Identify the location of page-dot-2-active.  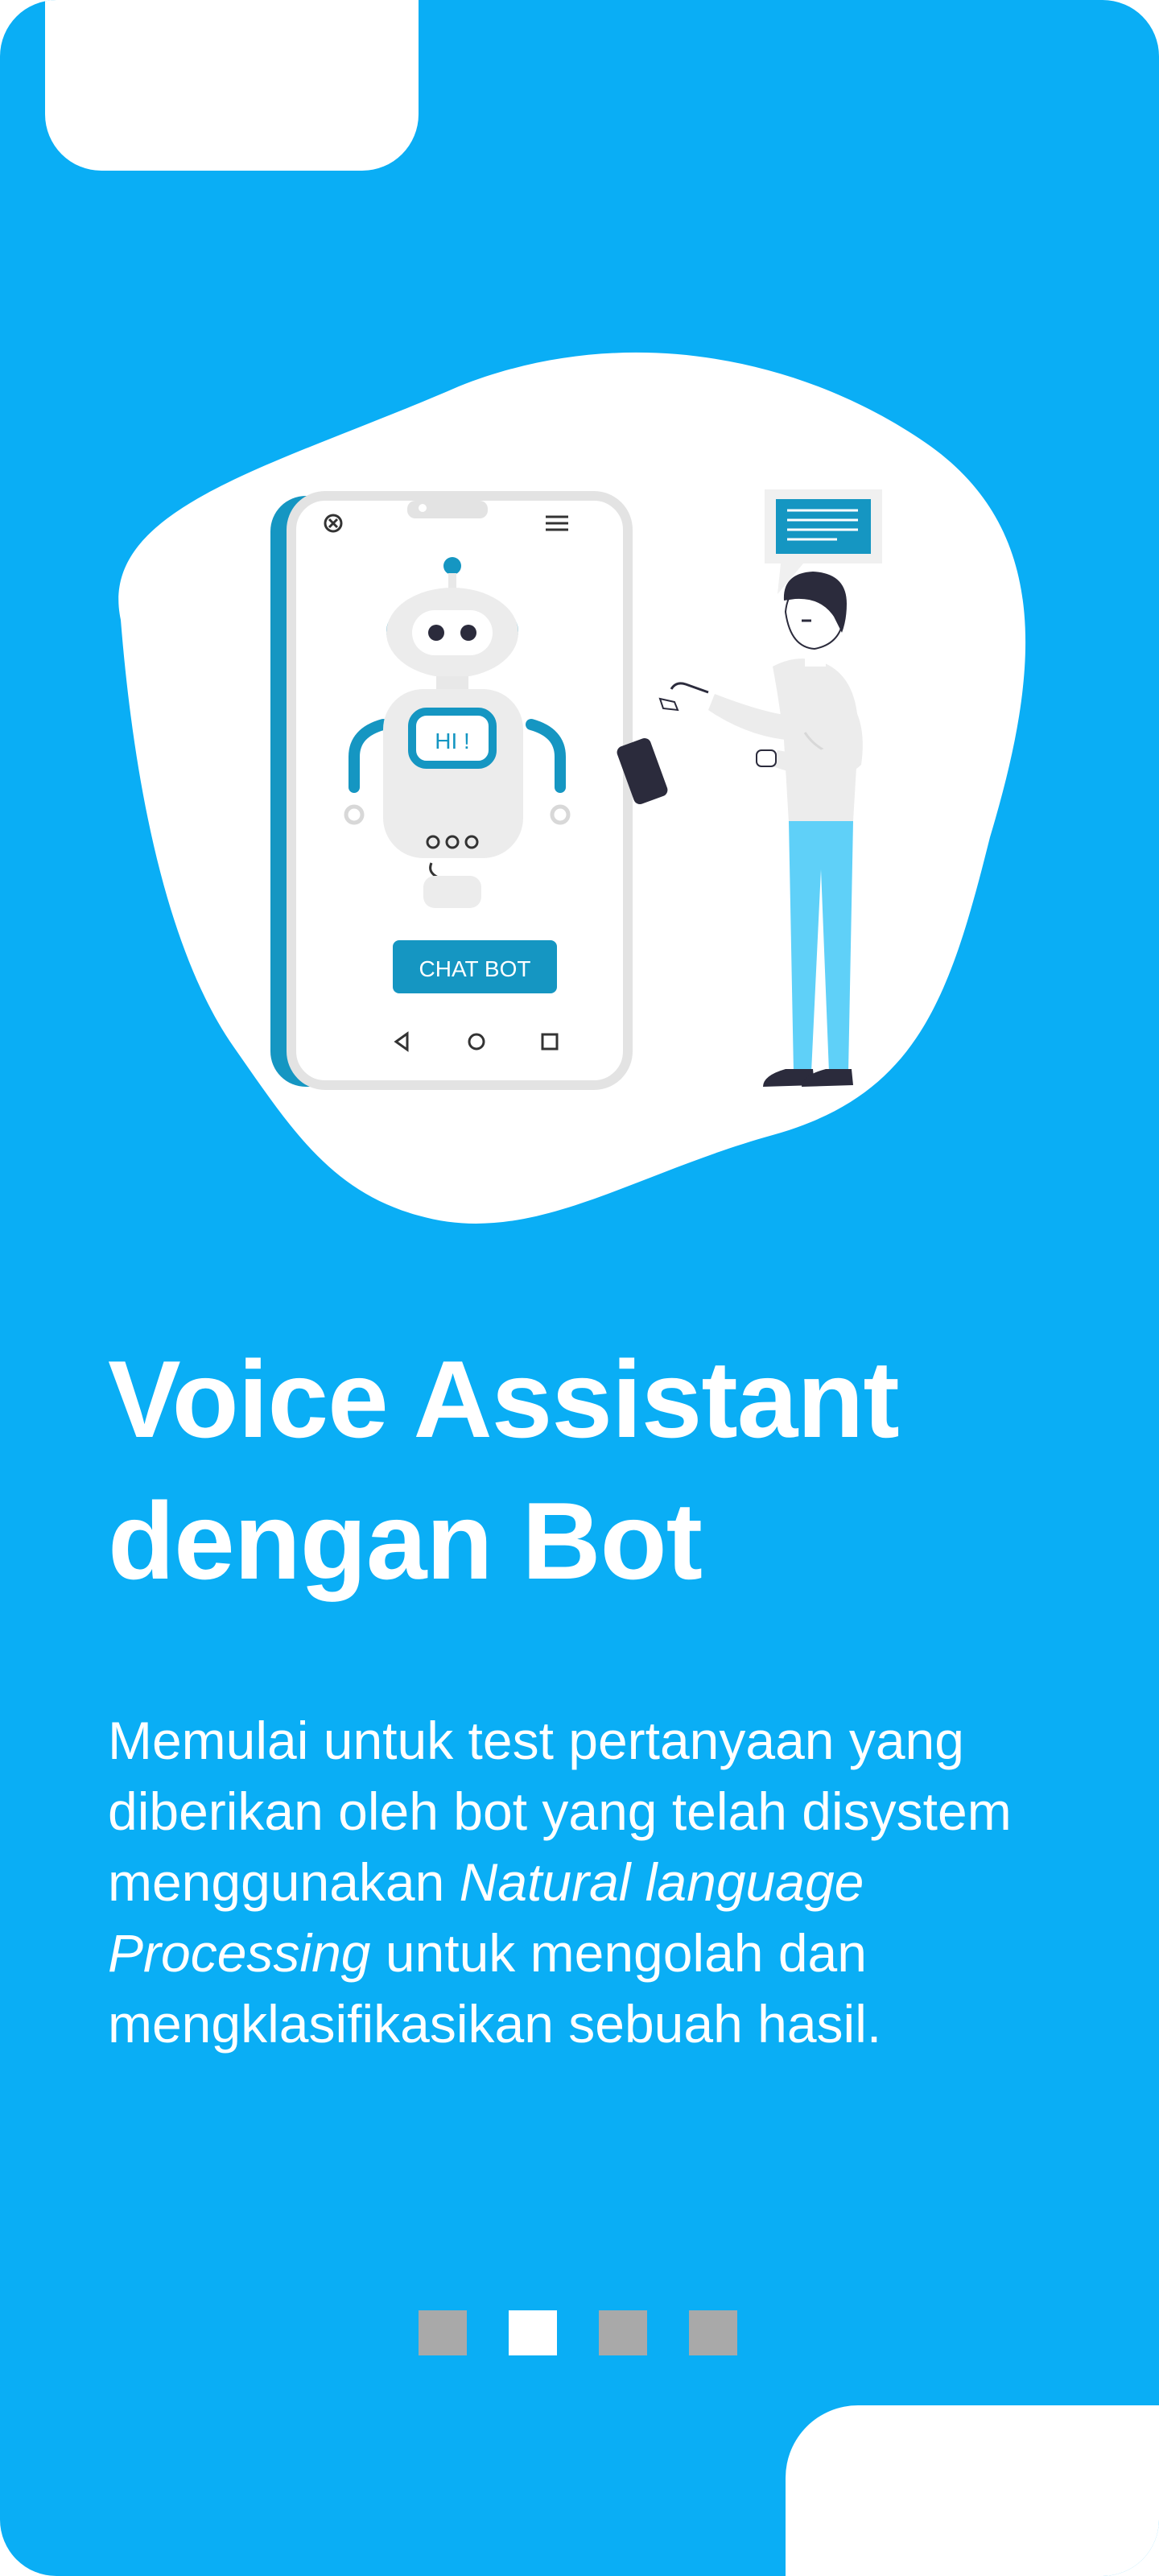
(533, 2332).